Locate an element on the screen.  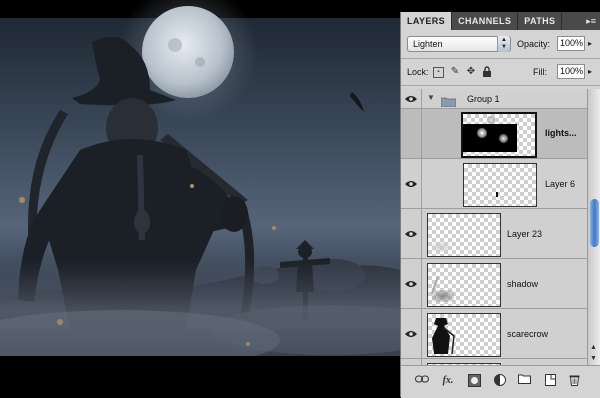
fx-icon: fx. is located at coordinates (448, 381).